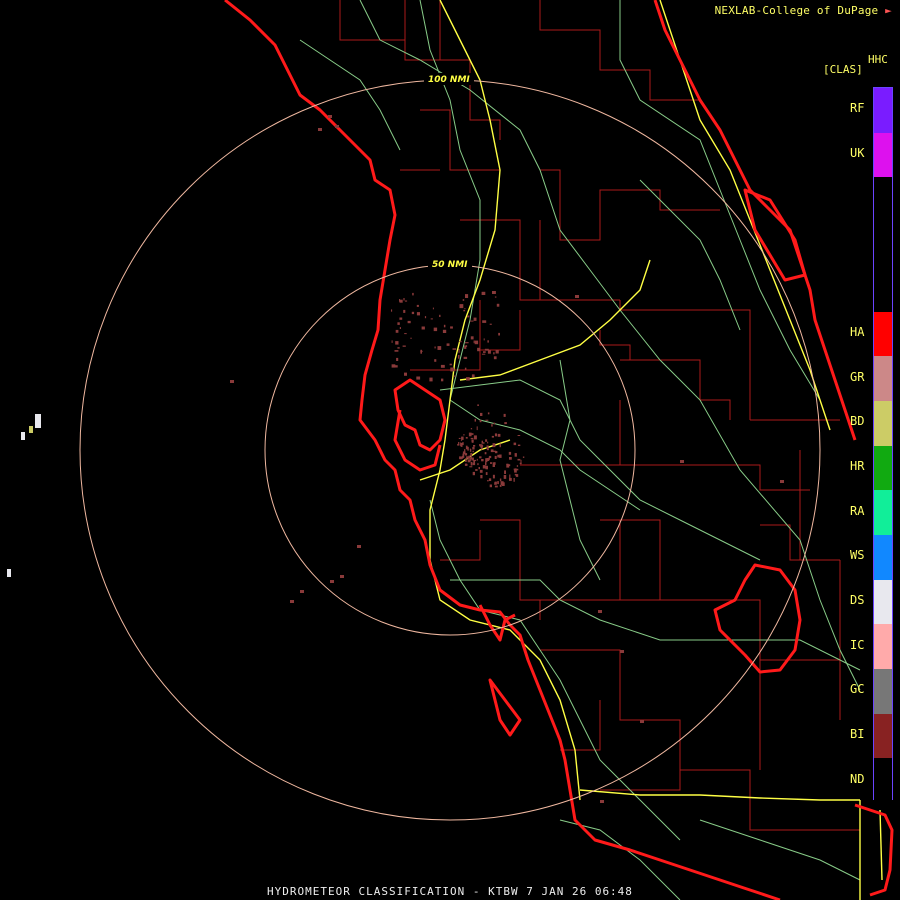 Image resolution: width=900 pixels, height=900 pixels. What do you see at coordinates (857, 465) in the screenshot?
I see `legend-label-hr: HR` at bounding box center [857, 465].